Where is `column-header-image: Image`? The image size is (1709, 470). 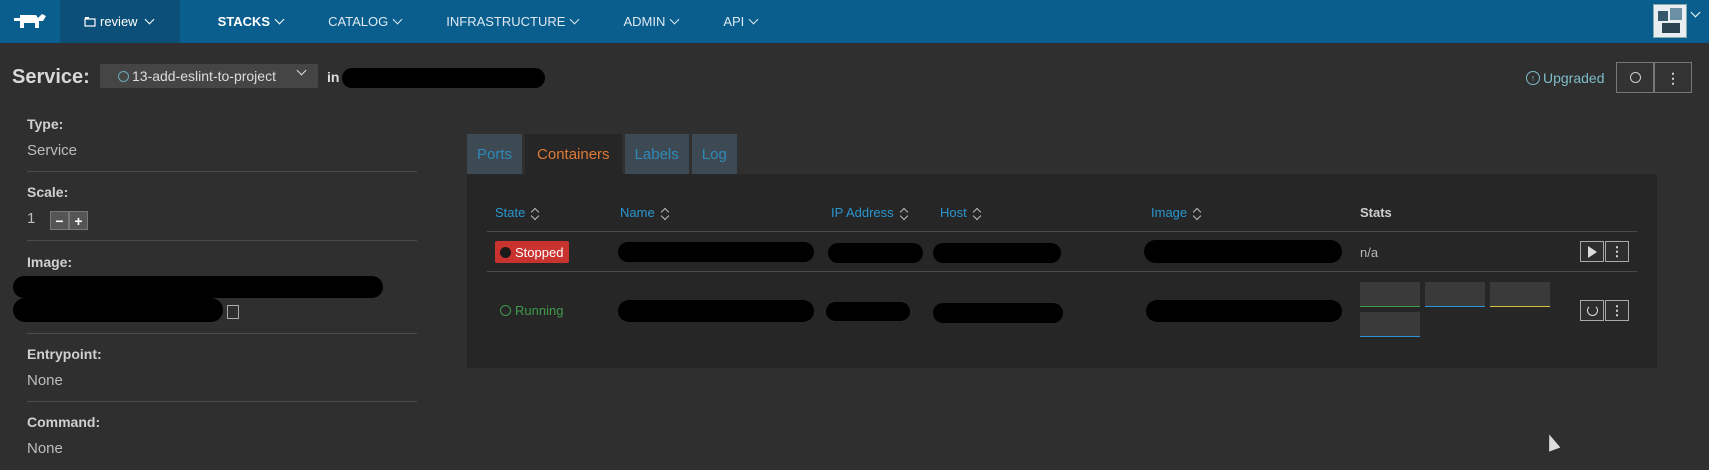 column-header-image: Image is located at coordinates (1176, 212).